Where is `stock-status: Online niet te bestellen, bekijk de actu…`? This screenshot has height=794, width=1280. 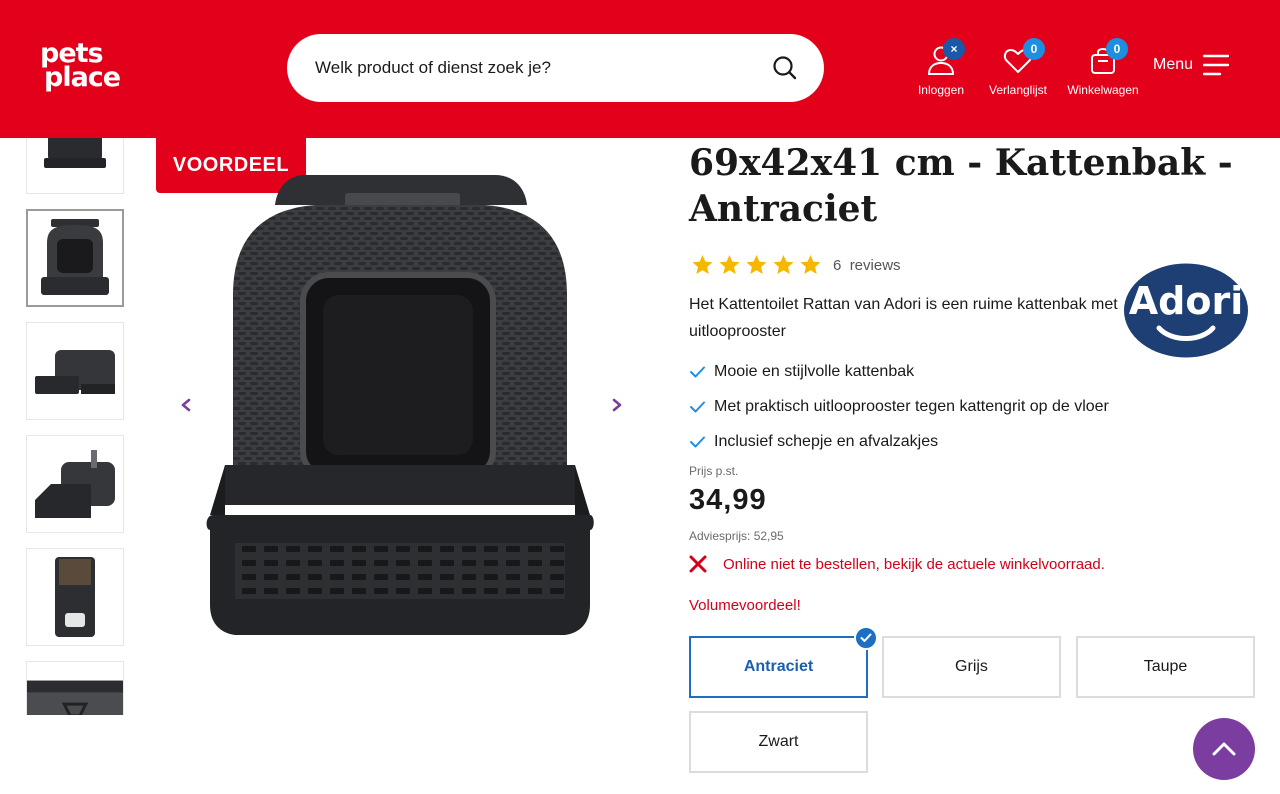 stock-status: Online niet te bestellen, bekijk de actu… is located at coordinates (897, 564).